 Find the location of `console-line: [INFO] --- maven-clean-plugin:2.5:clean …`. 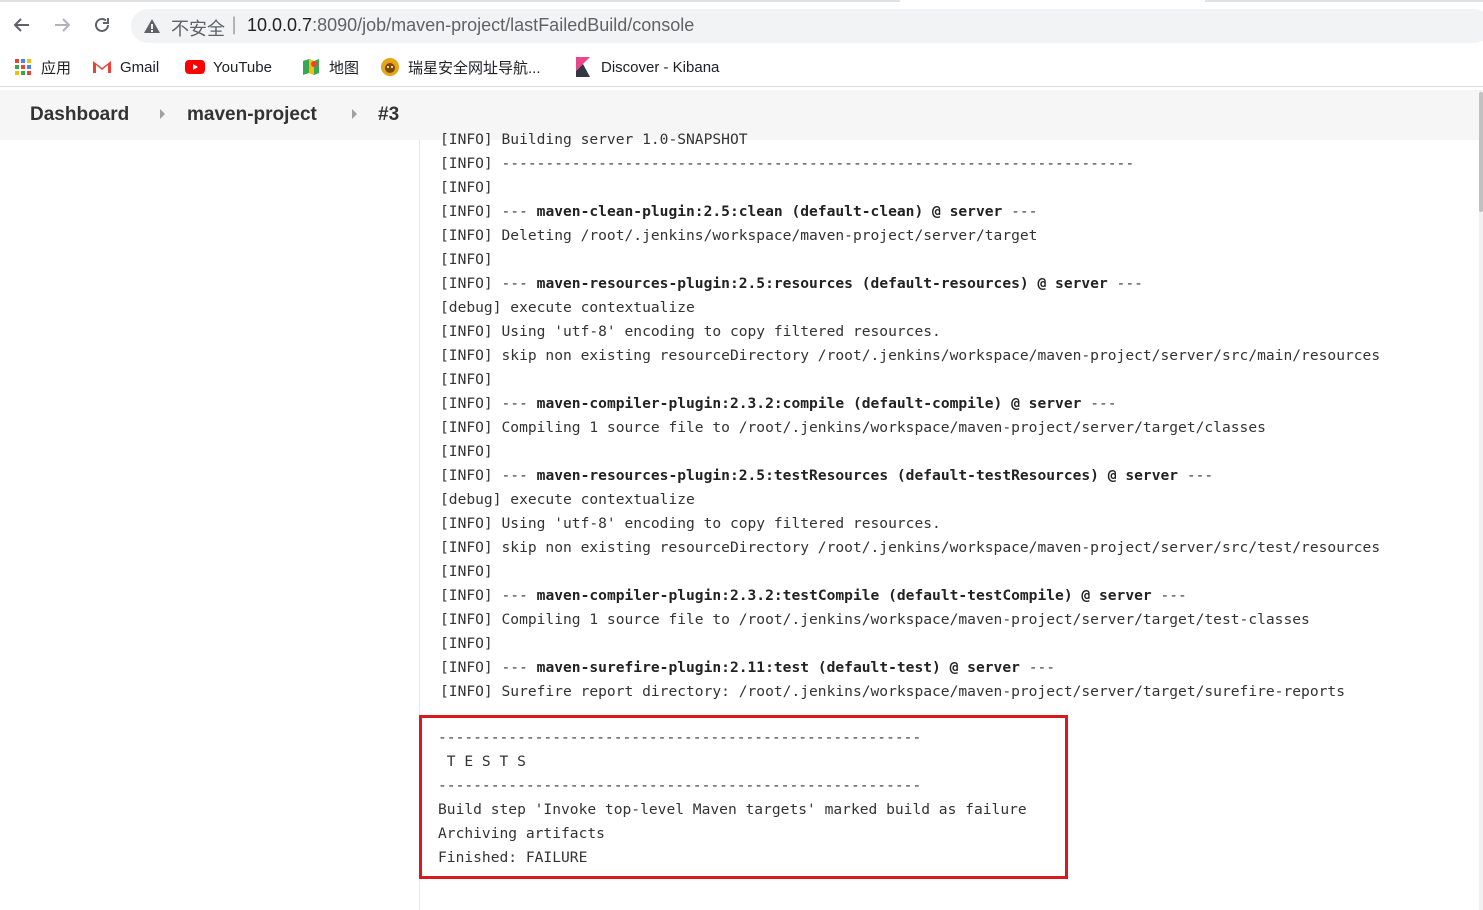

console-line: [INFO] --- maven-clean-plugin:2.5:clean … is located at coordinates (739, 211).